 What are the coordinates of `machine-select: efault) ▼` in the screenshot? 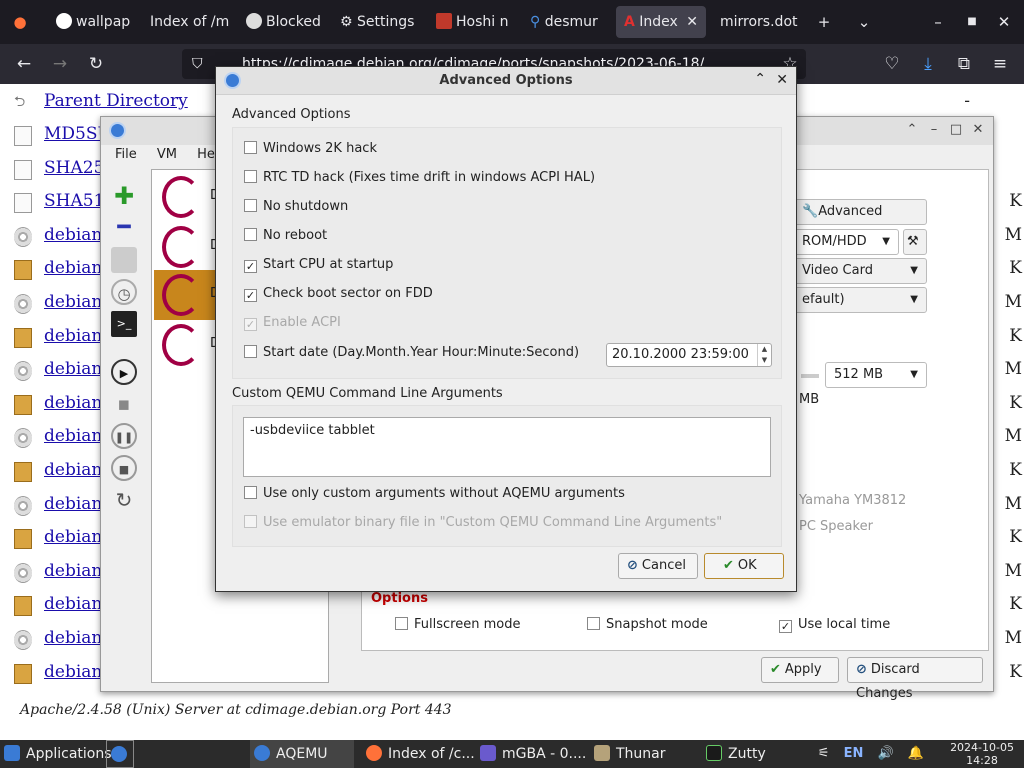 It's located at (860, 300).